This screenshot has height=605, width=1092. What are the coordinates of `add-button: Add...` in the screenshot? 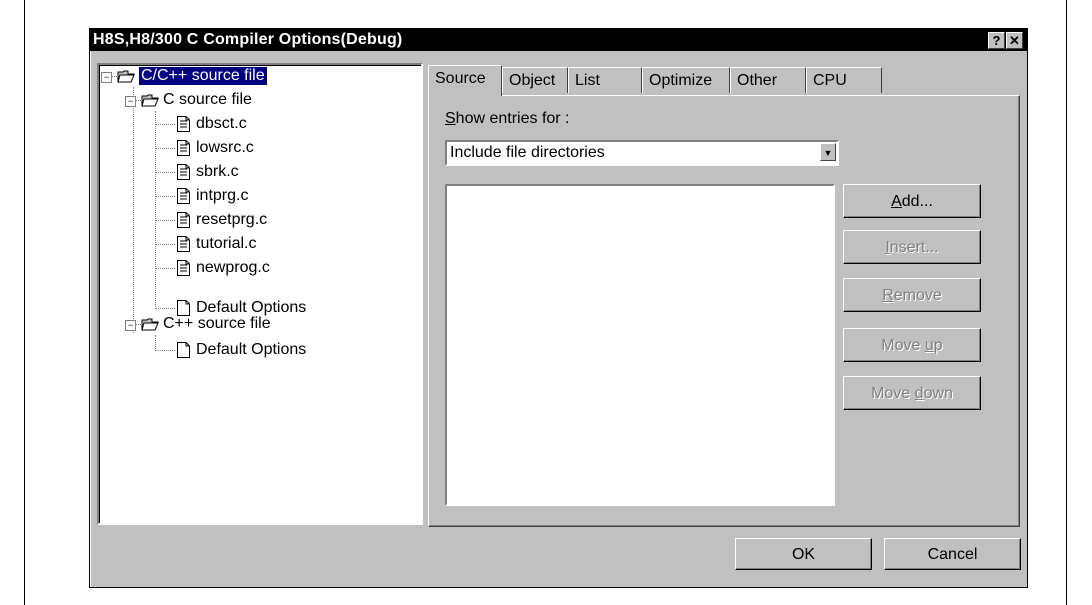 It's located at (912, 201).